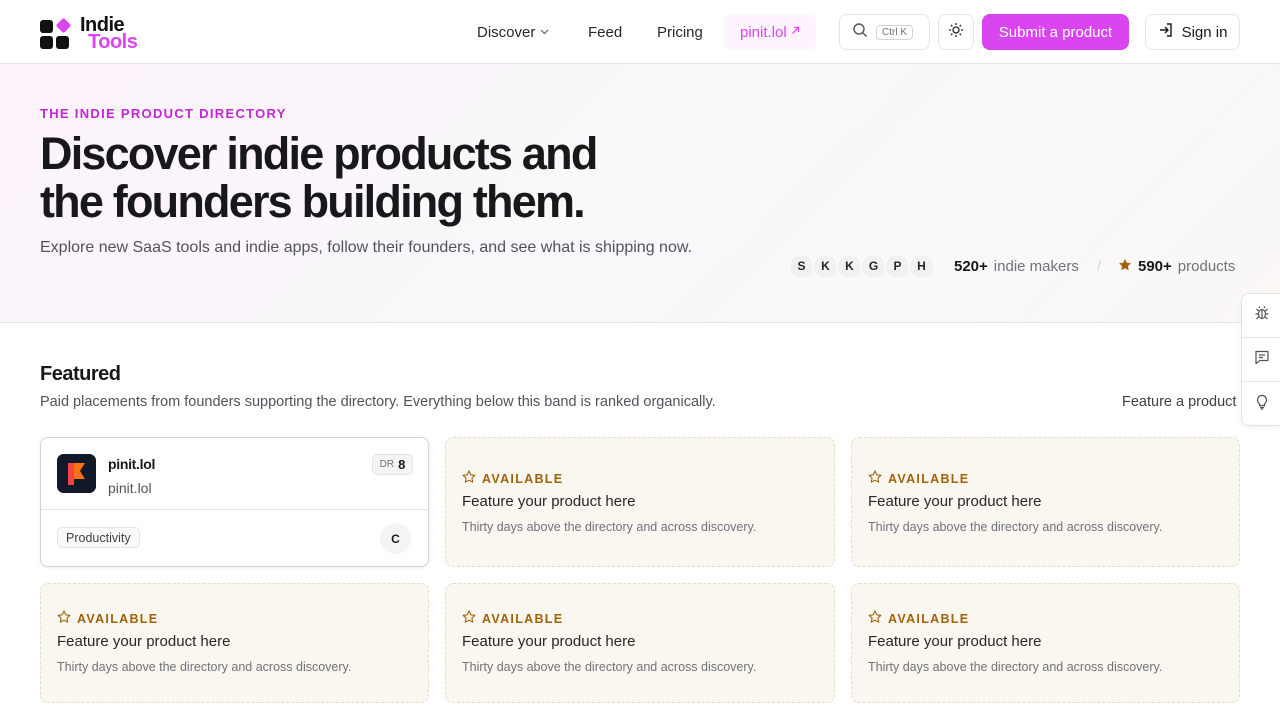  I want to click on brand-name: Indie Tools, so click(109, 34).